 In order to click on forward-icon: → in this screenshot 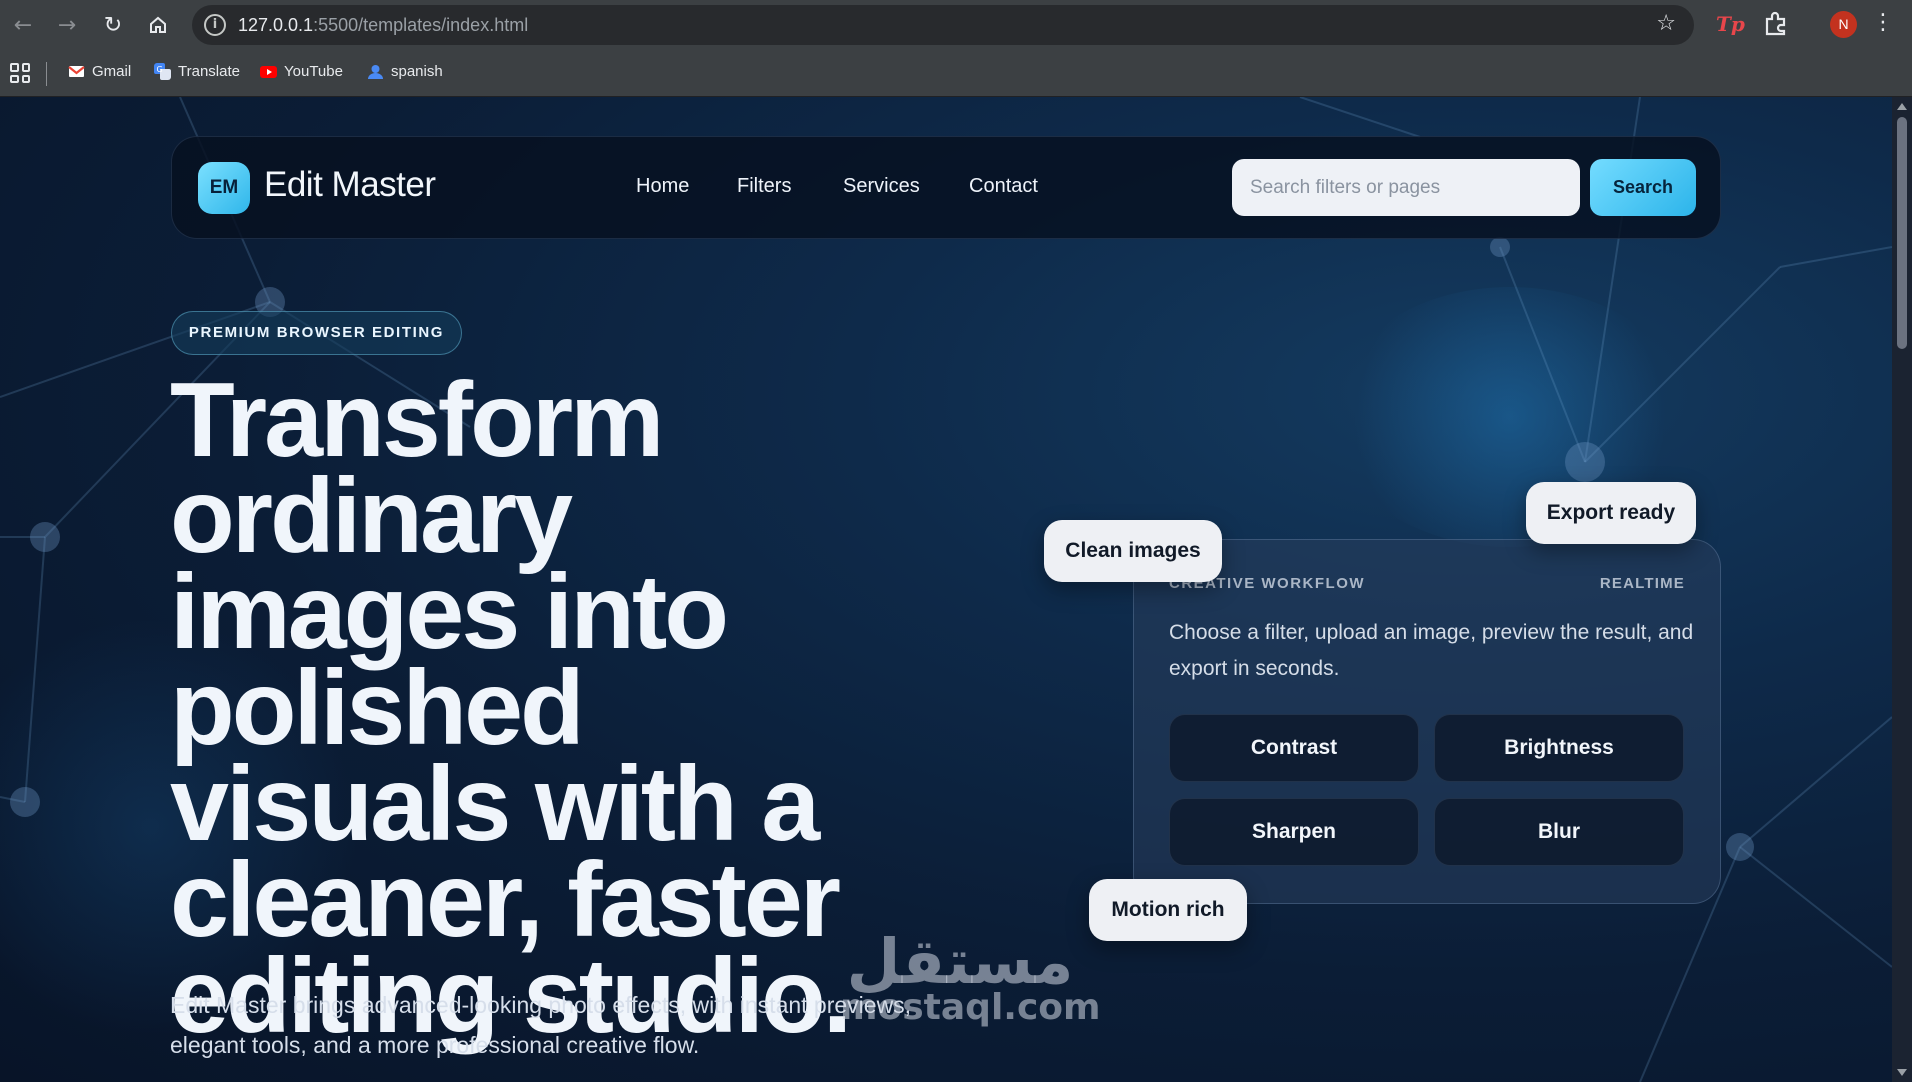, I will do `click(67, 25)`.